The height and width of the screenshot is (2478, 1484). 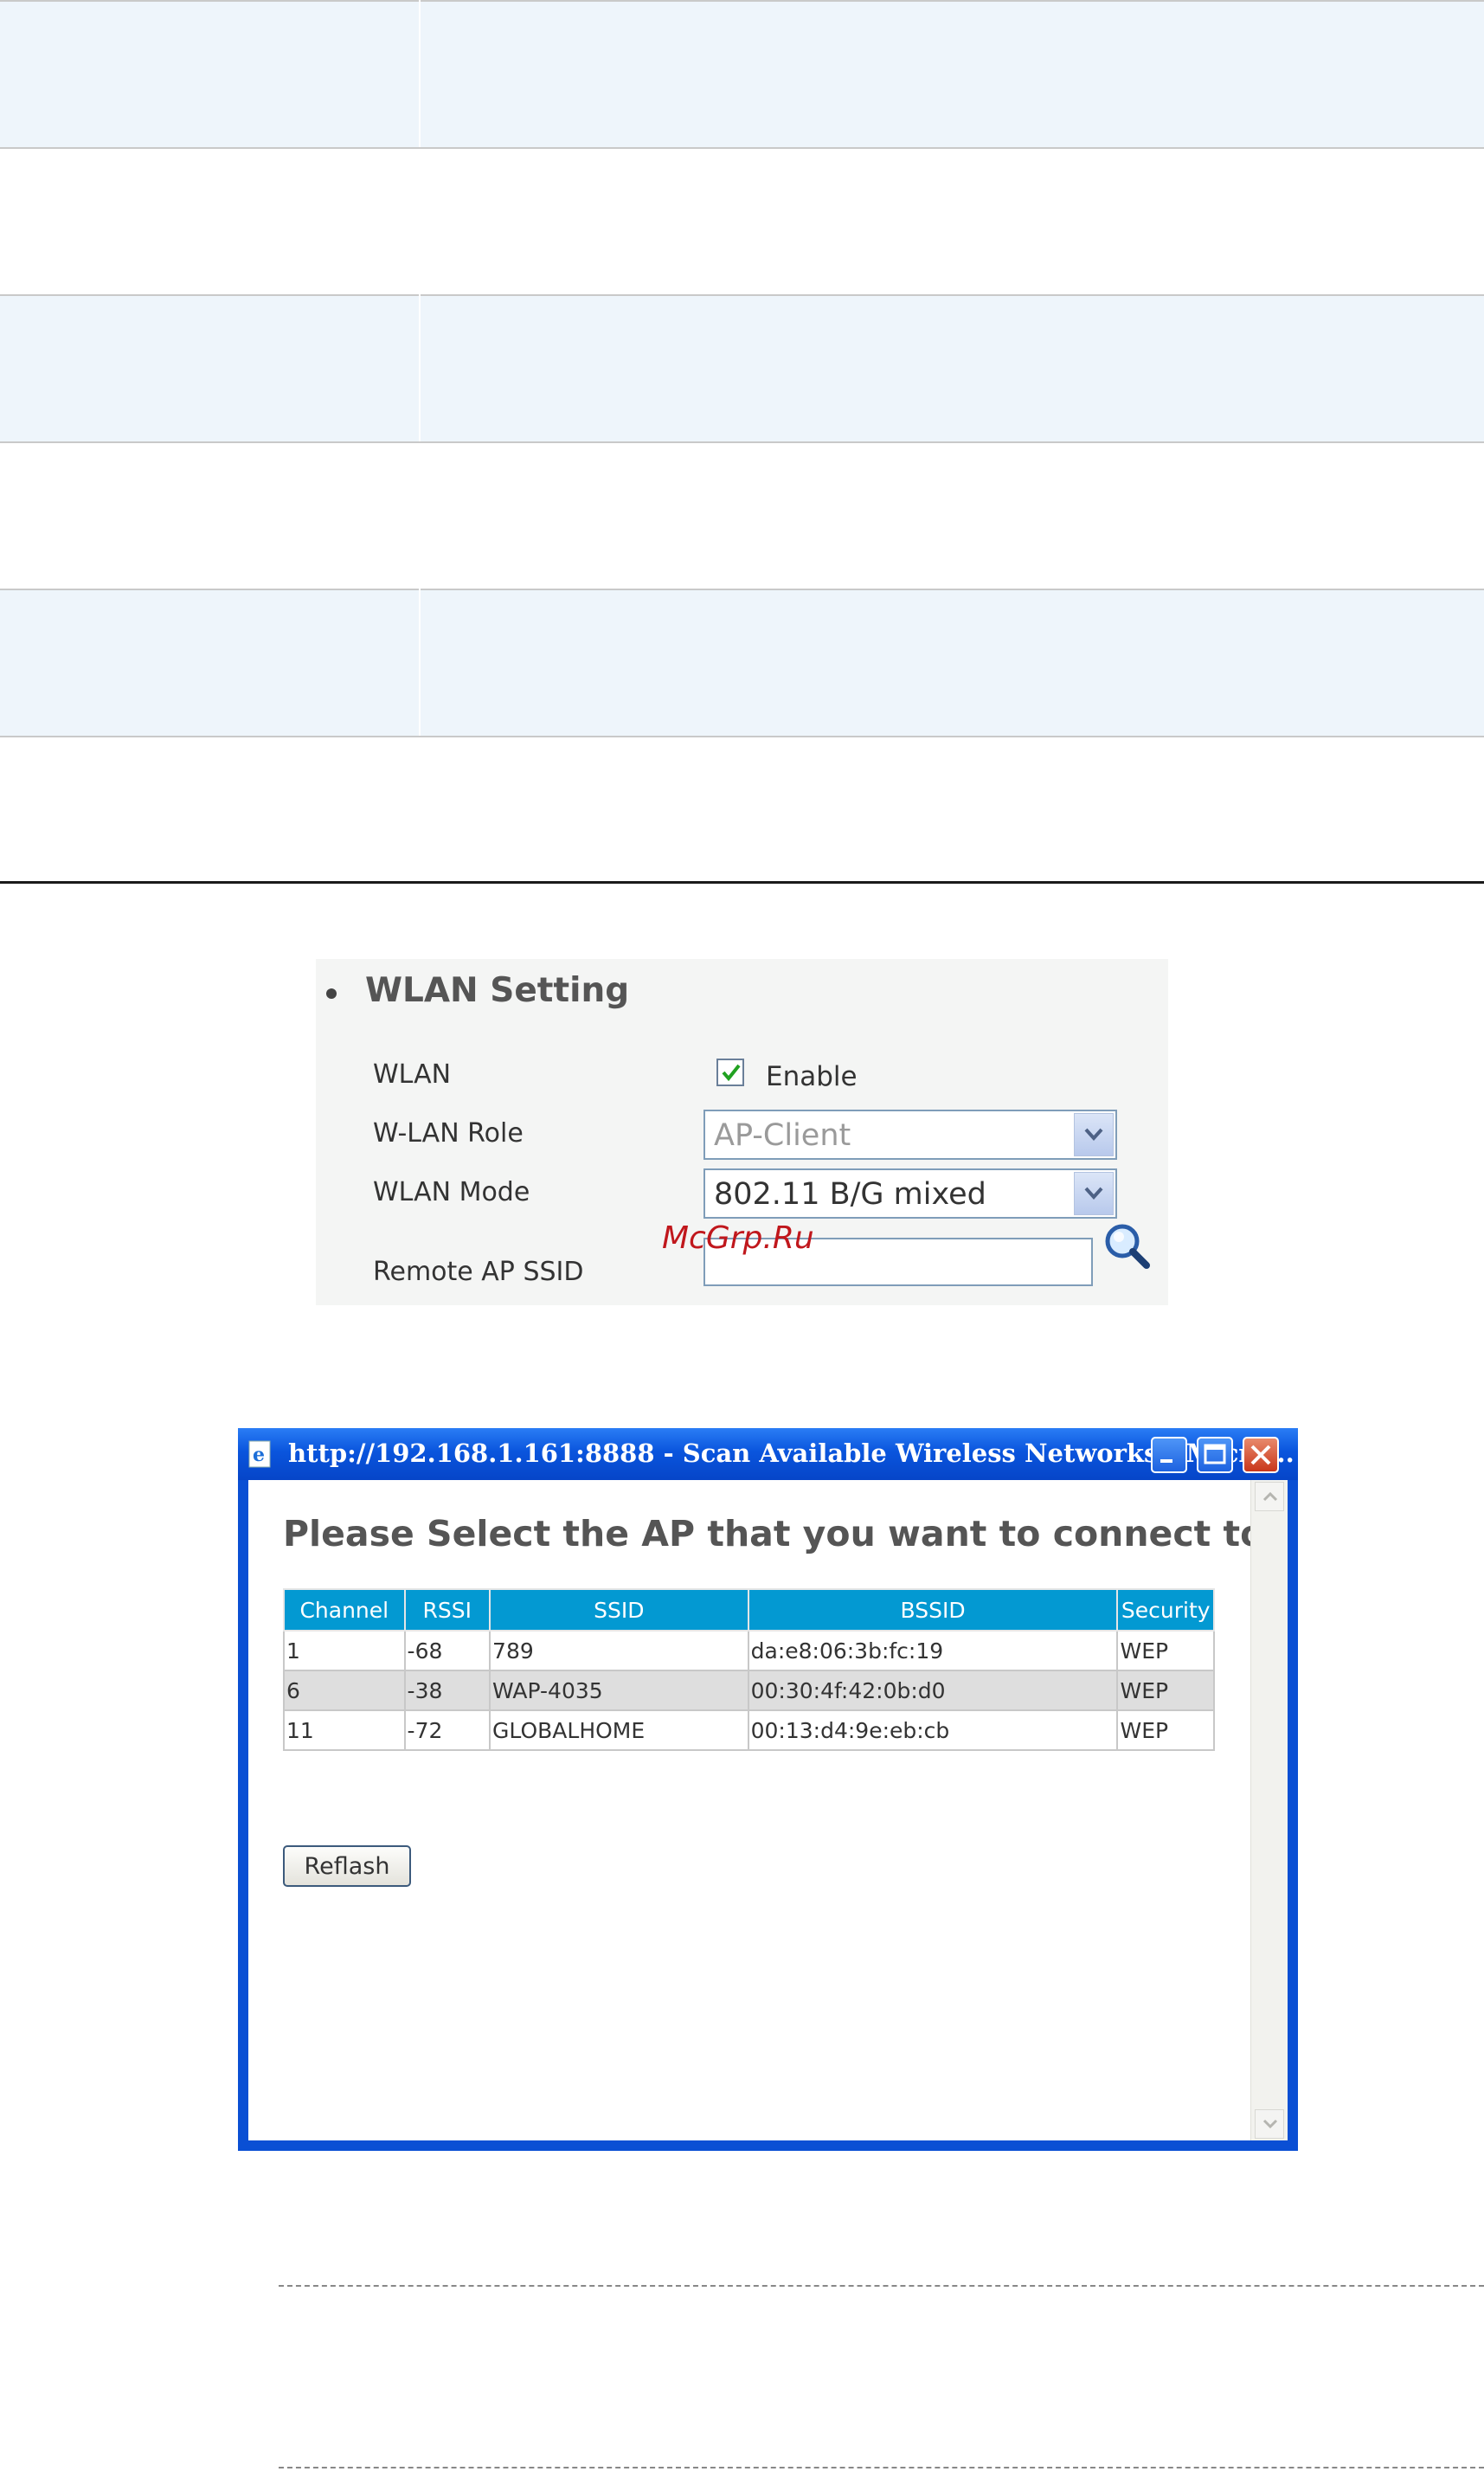 What do you see at coordinates (1127, 1246) in the screenshot?
I see `magnifier-icon` at bounding box center [1127, 1246].